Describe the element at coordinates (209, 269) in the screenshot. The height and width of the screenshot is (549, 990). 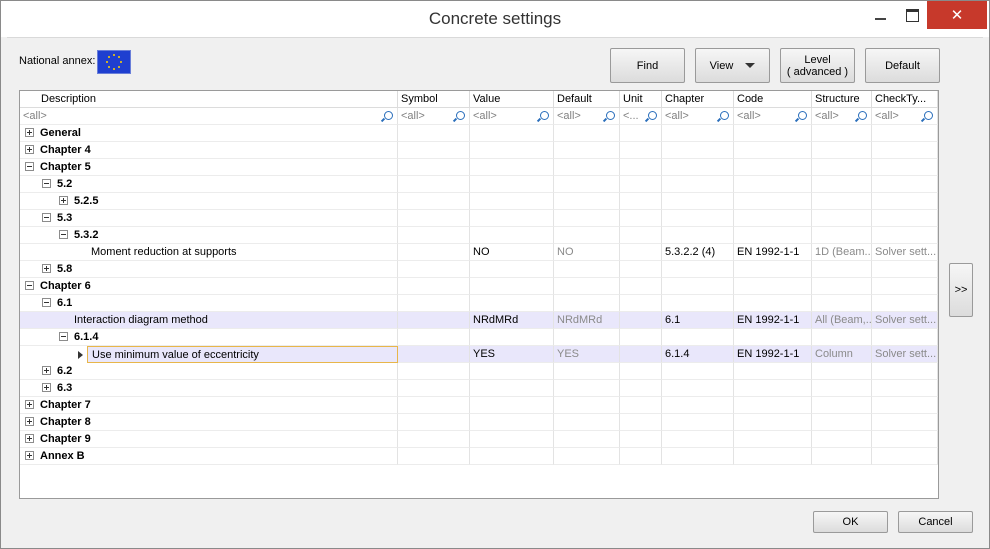
I see `cell-desc: 5.8` at that location.